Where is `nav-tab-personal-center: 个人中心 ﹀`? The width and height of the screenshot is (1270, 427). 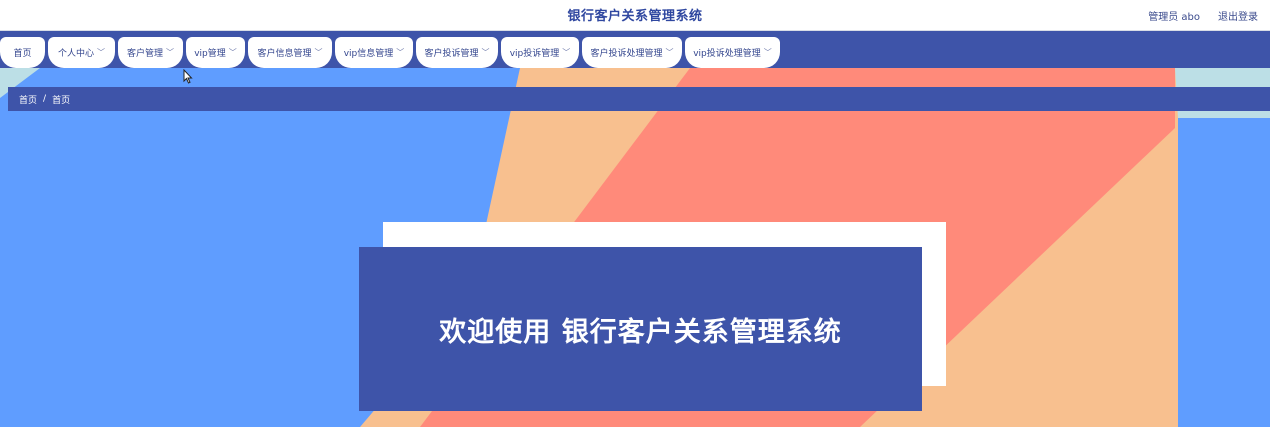
nav-tab-personal-center: 个人中心 ﹀ is located at coordinates (81, 52).